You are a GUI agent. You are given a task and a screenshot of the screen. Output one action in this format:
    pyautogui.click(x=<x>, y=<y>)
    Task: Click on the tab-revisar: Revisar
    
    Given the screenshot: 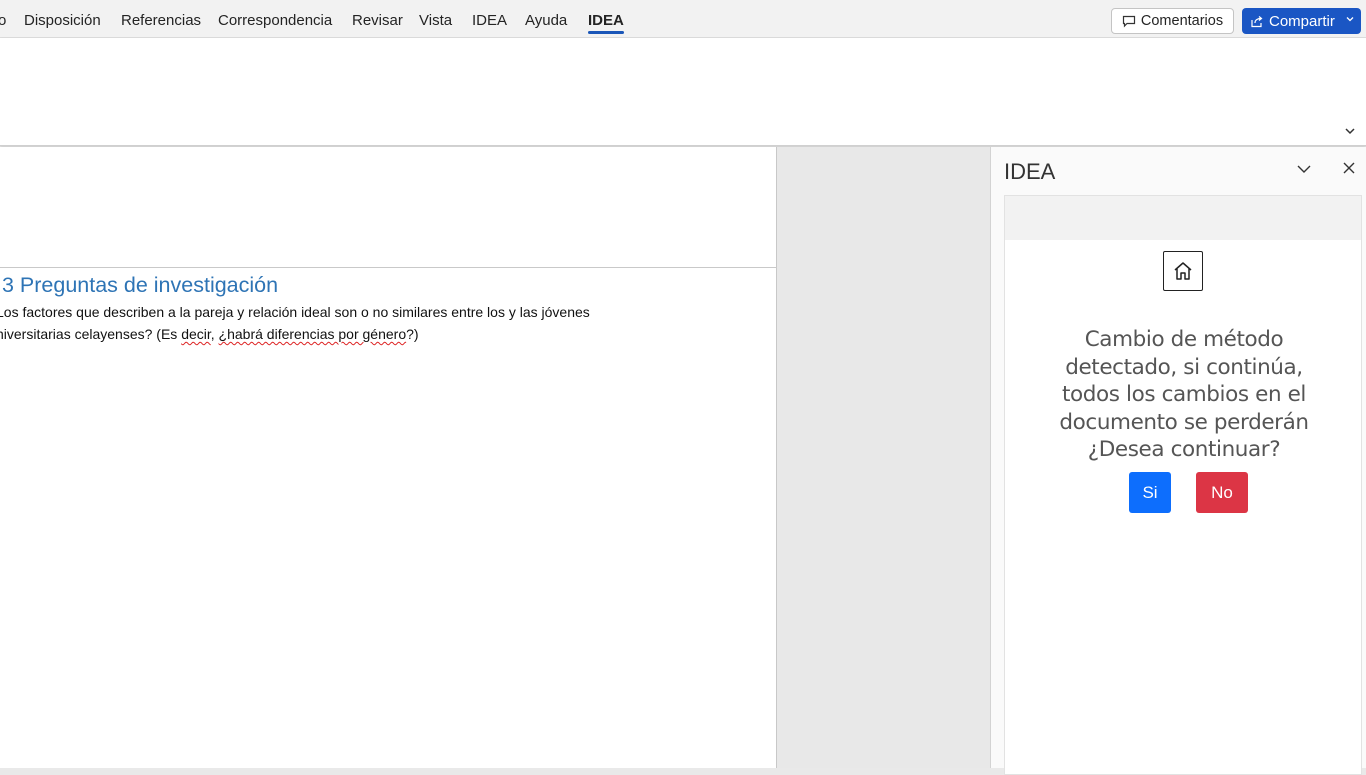 What is the action you would take?
    pyautogui.click(x=377, y=20)
    